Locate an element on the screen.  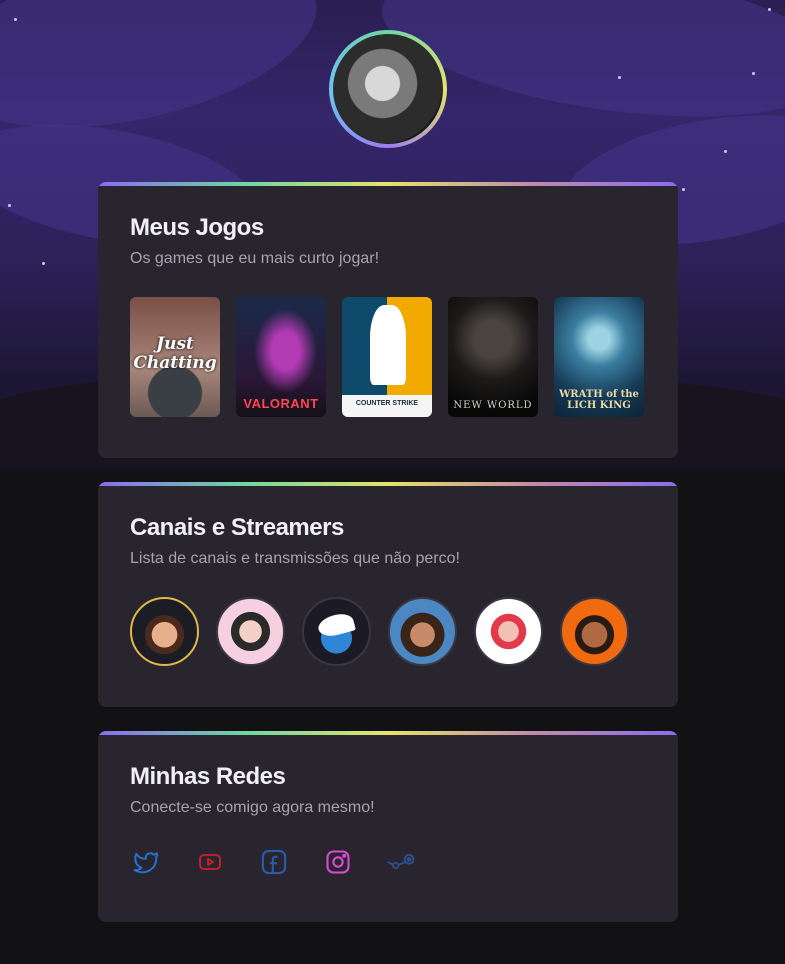
socials-title: Minhas Redes is located at coordinates (208, 776).